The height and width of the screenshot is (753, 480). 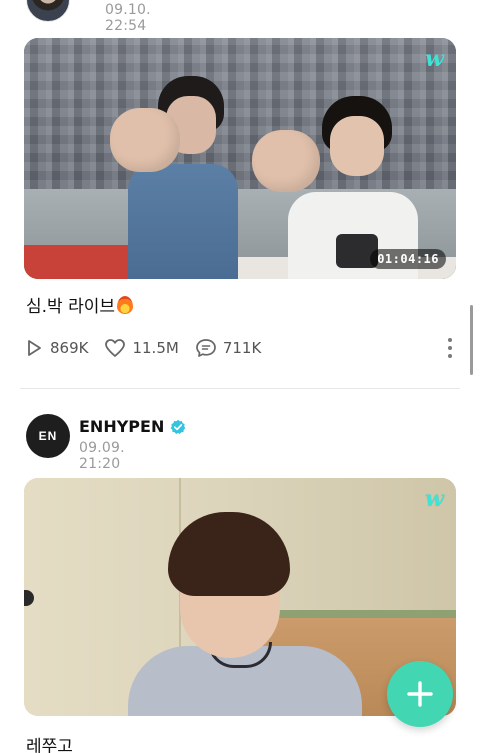 What do you see at coordinates (450, 348) in the screenshot?
I see `more-options-icon` at bounding box center [450, 348].